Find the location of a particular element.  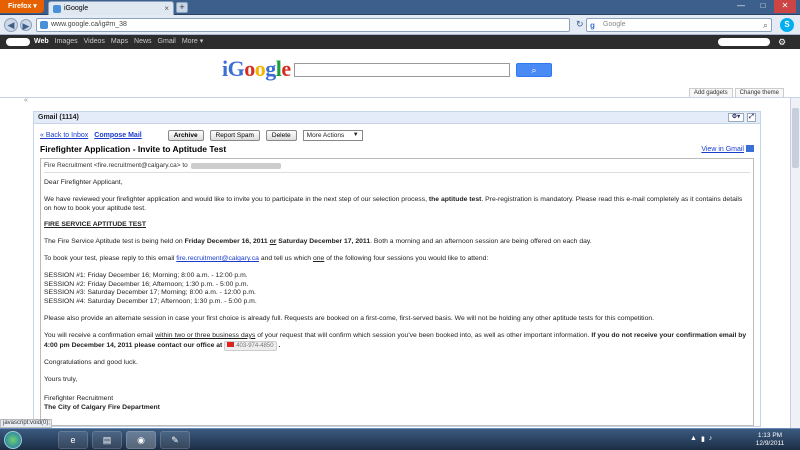

clock-date: 12/9/2011 is located at coordinates (770, 443).